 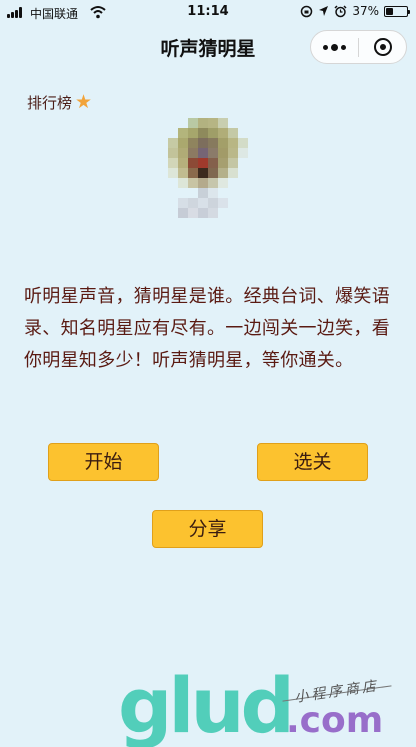 What do you see at coordinates (84, 102) in the screenshot?
I see `star-icon: ★` at bounding box center [84, 102].